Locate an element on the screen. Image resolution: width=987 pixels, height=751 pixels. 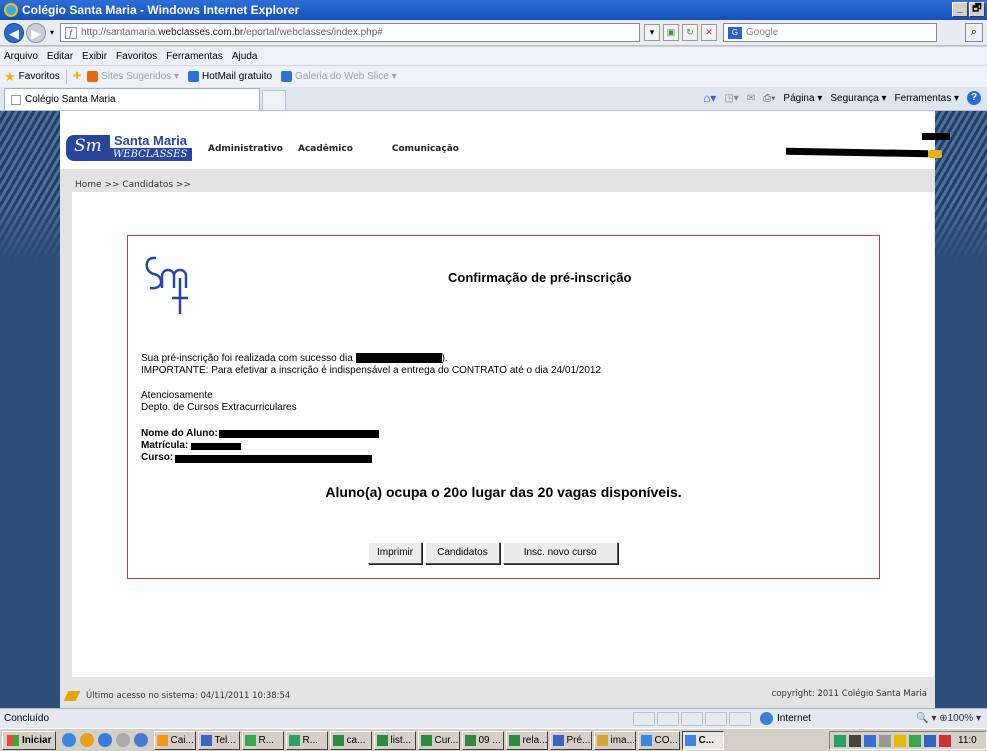
search-placeholder: Google is located at coordinates (762, 32).